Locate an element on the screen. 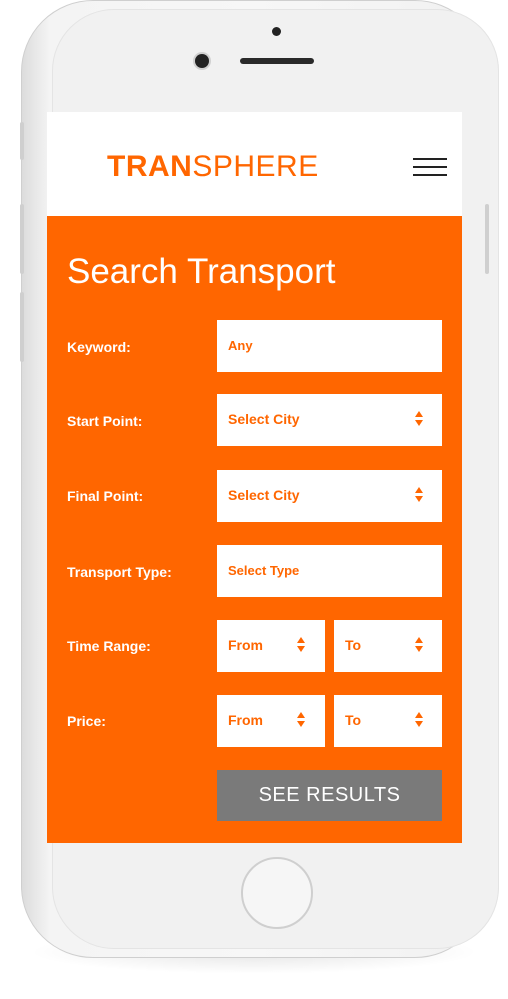  front-camera is located at coordinates (202, 61).